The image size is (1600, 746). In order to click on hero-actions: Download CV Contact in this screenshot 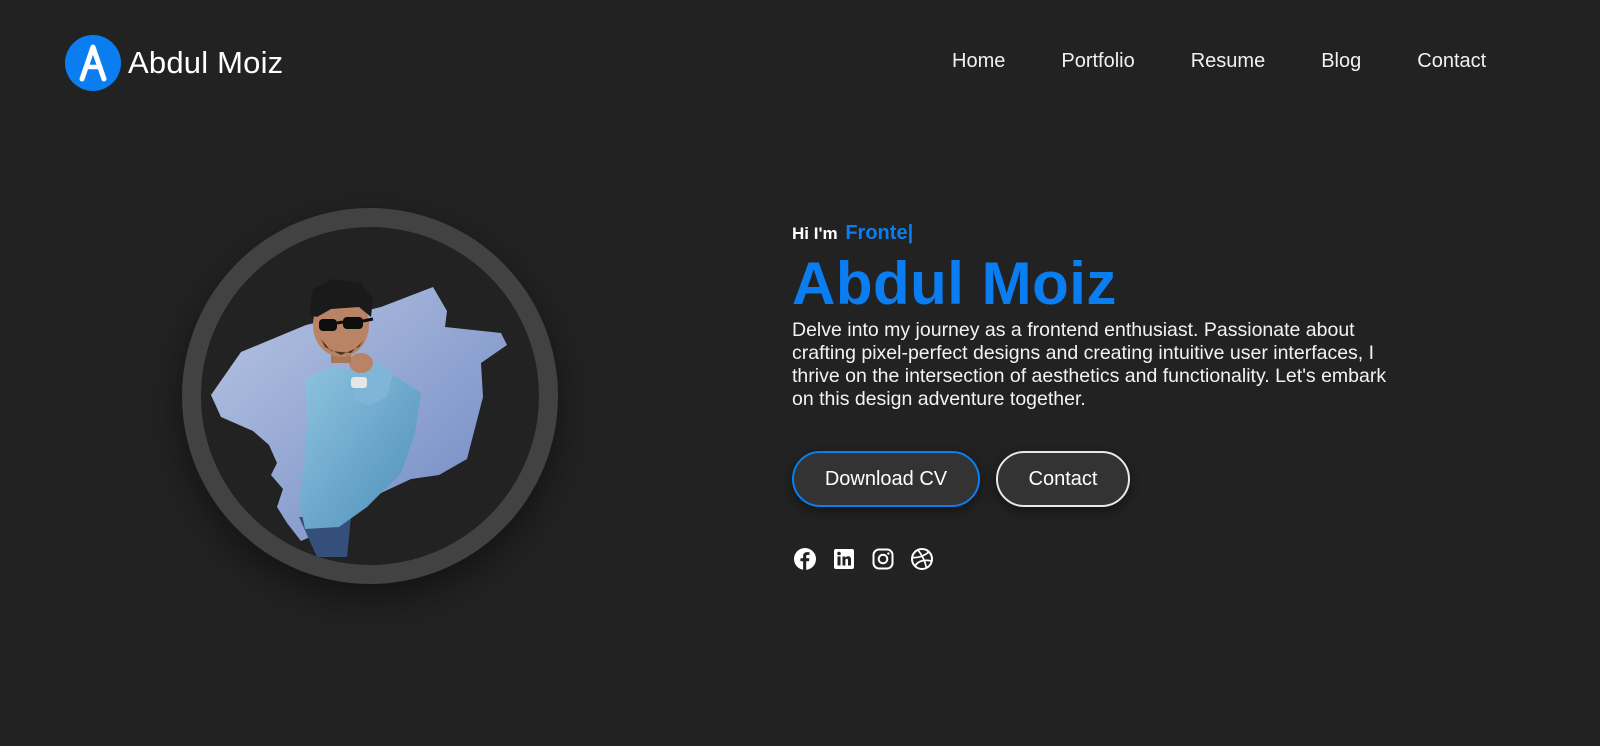, I will do `click(1102, 479)`.